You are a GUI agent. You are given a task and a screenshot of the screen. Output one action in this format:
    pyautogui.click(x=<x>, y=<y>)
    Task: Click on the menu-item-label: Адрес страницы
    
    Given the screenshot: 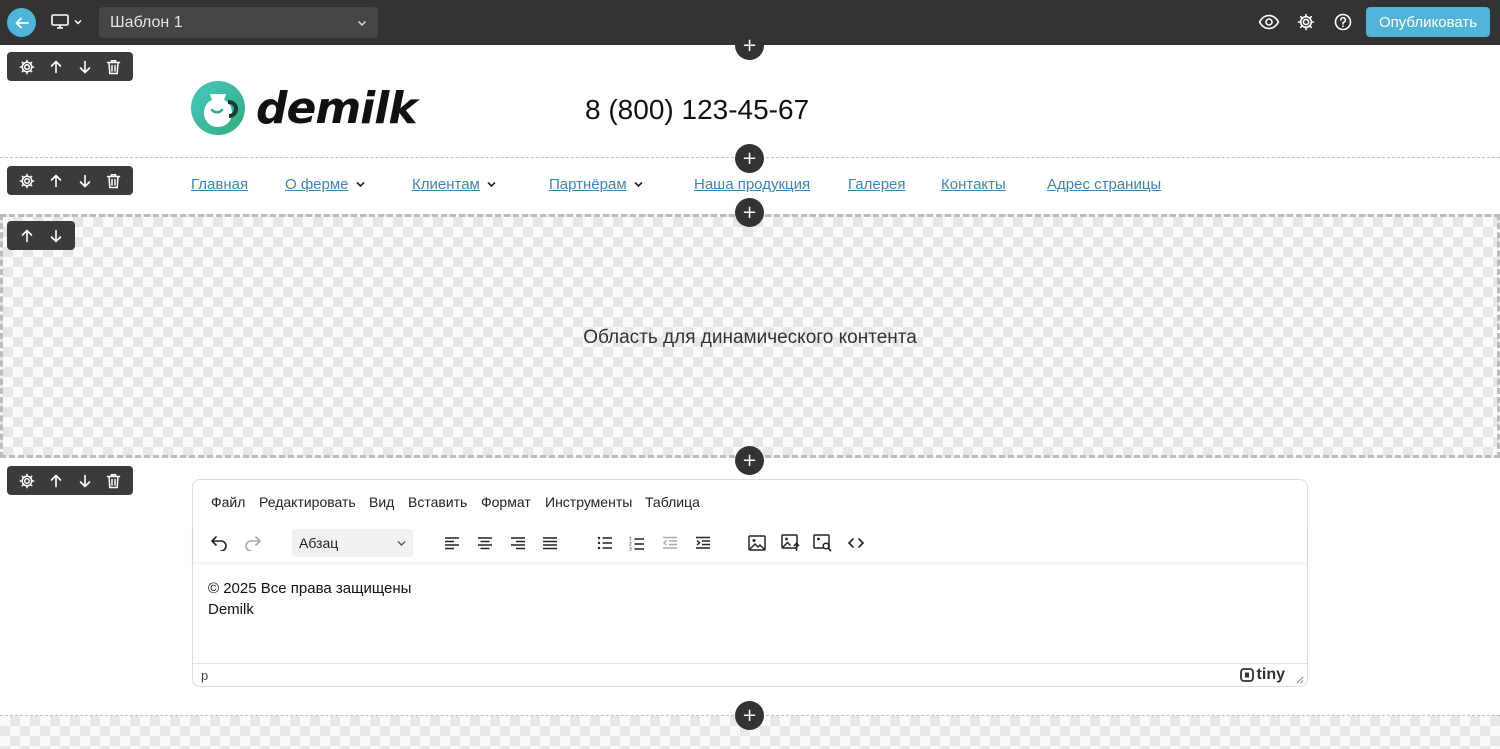 What is the action you would take?
    pyautogui.click(x=1104, y=184)
    